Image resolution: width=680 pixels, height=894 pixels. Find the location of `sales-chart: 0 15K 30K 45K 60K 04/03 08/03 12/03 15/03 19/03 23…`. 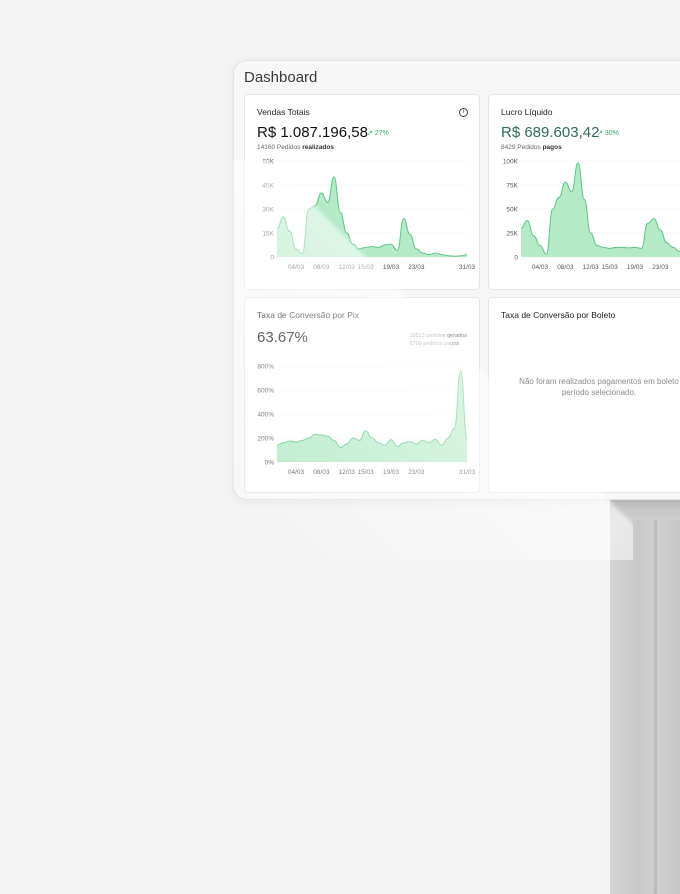

sales-chart: 0 15K 30K 45K 60K 04/03 08/03 12/03 15/03 19/03 23… is located at coordinates (369, 215).